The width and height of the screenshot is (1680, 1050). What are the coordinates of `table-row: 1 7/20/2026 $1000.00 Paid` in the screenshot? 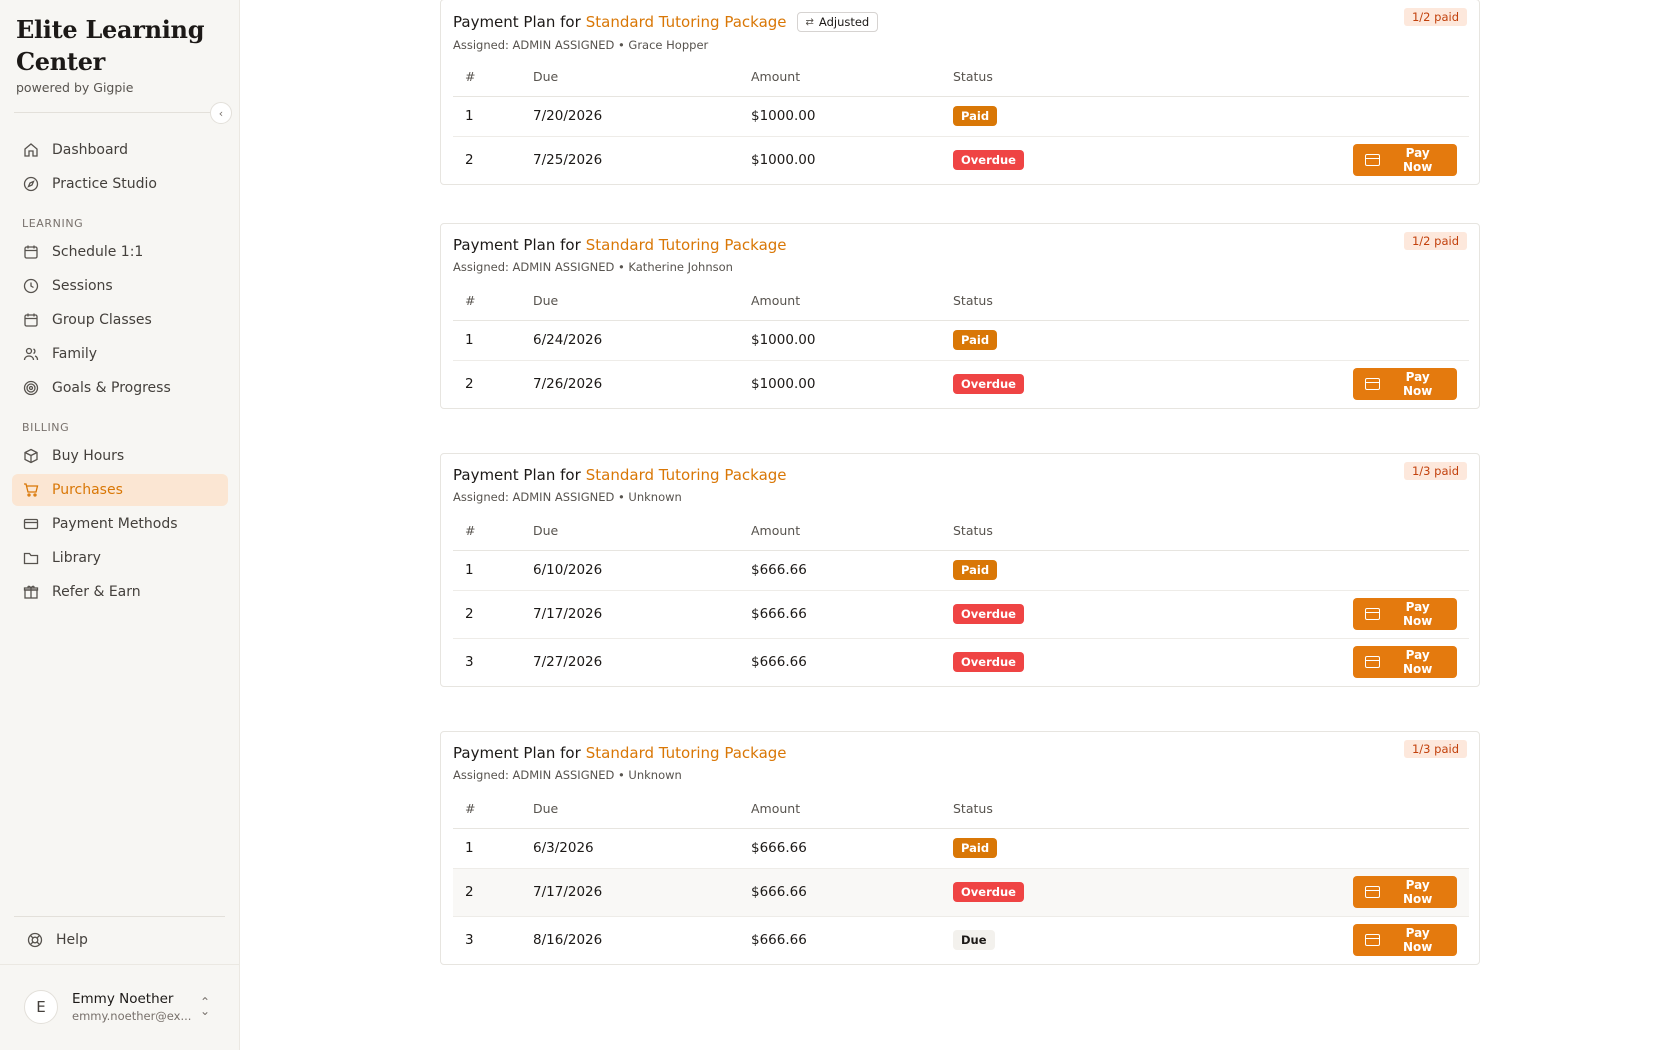 It's located at (961, 116).